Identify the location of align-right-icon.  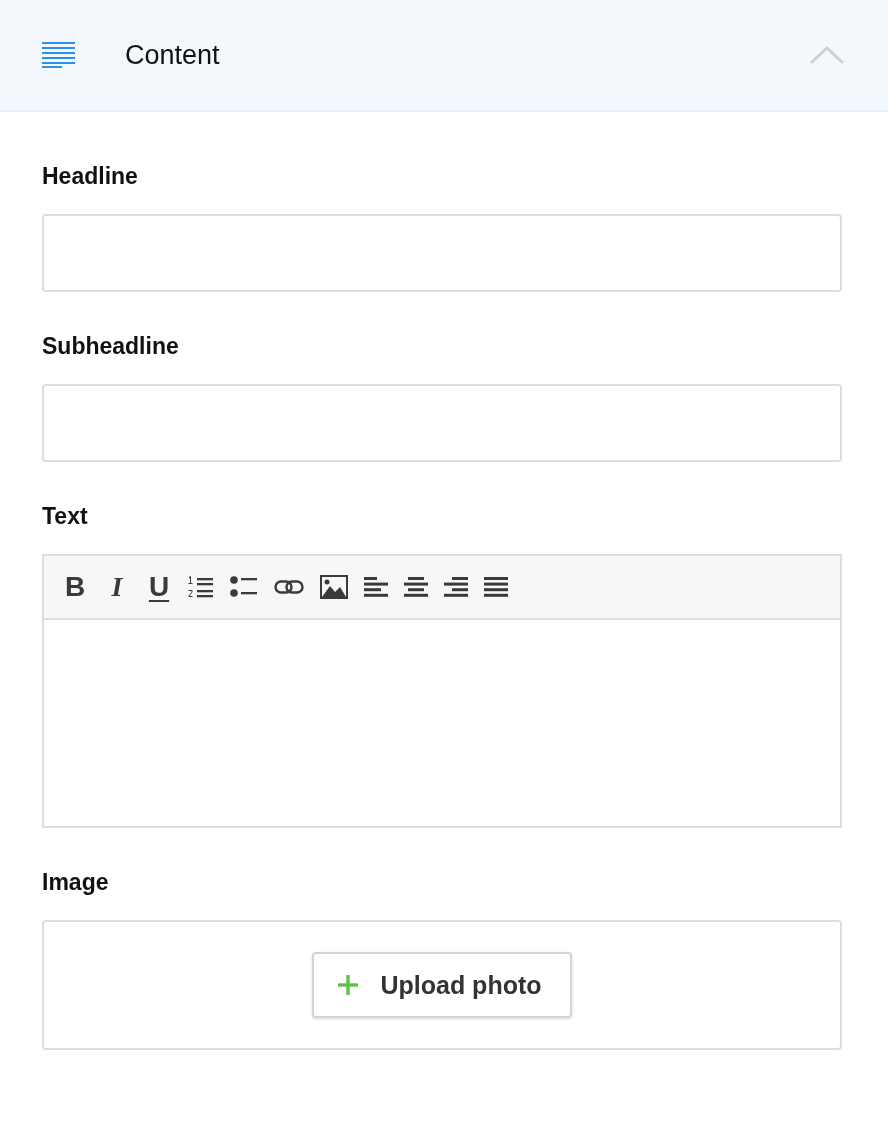
(456, 587).